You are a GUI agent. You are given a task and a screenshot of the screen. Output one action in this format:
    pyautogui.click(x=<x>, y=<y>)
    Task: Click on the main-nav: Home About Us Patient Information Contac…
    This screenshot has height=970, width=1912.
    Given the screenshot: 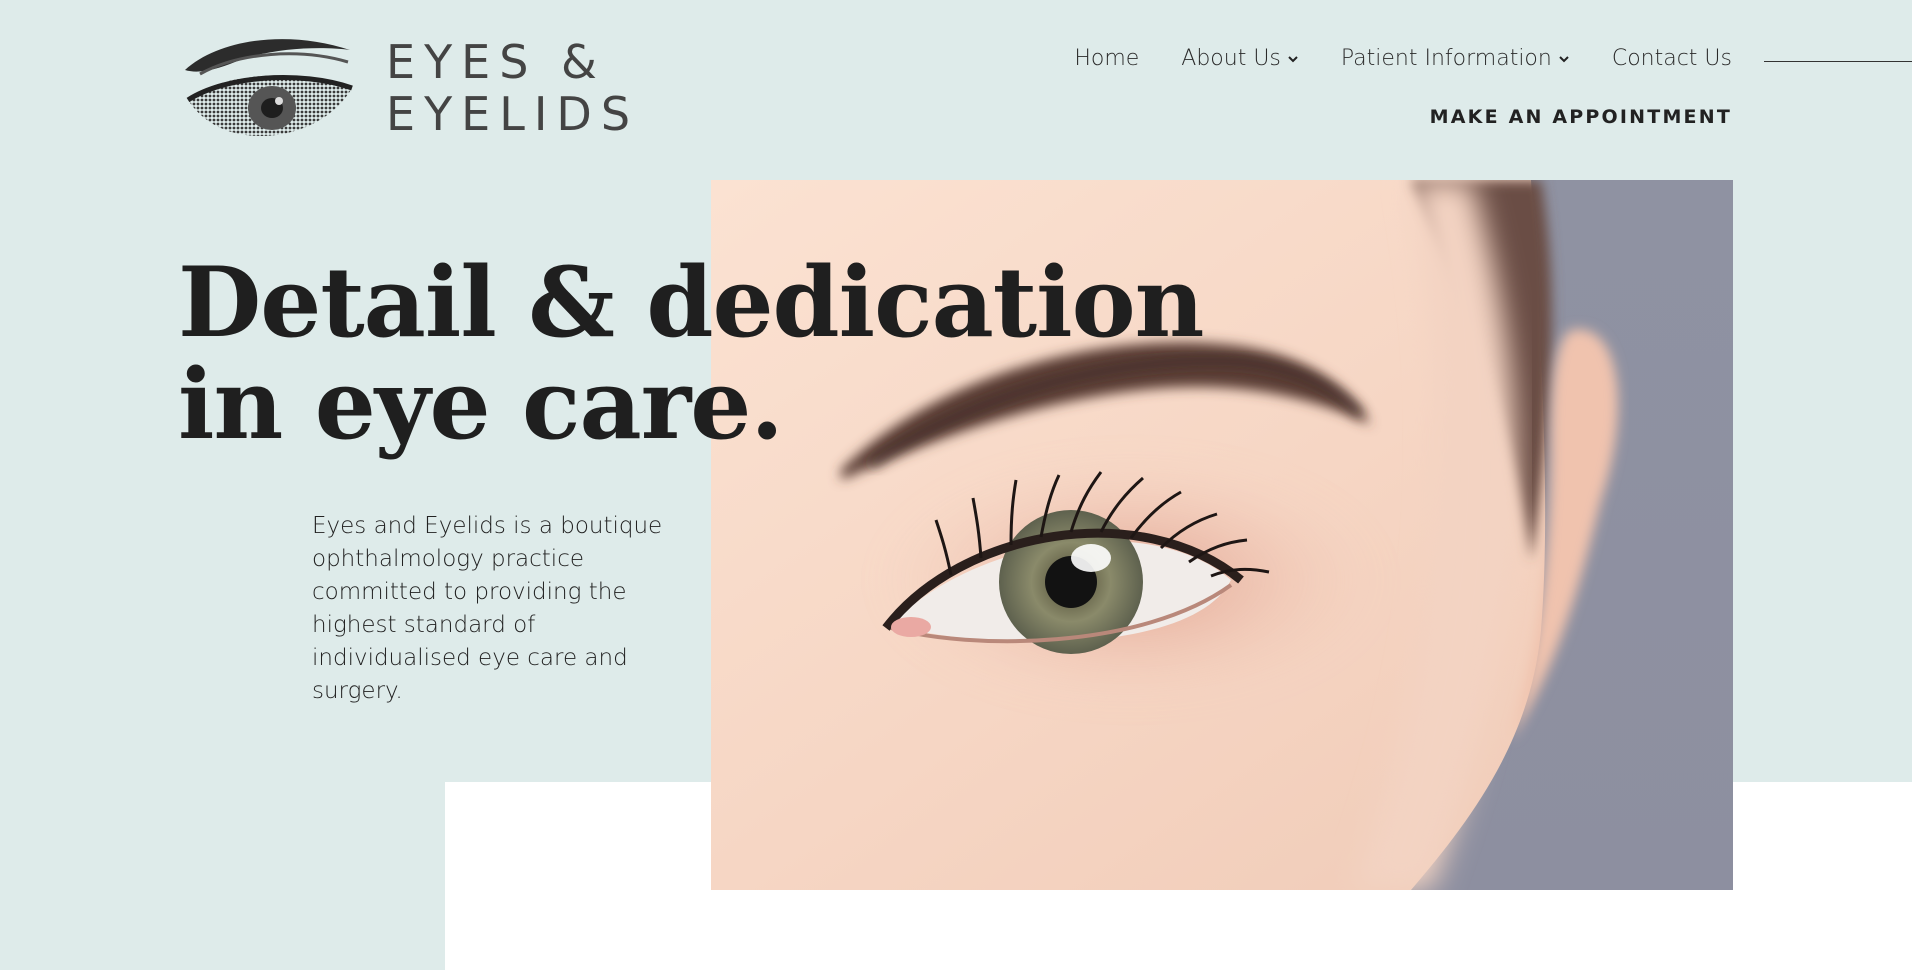 What is the action you would take?
    pyautogui.click(x=1403, y=58)
    